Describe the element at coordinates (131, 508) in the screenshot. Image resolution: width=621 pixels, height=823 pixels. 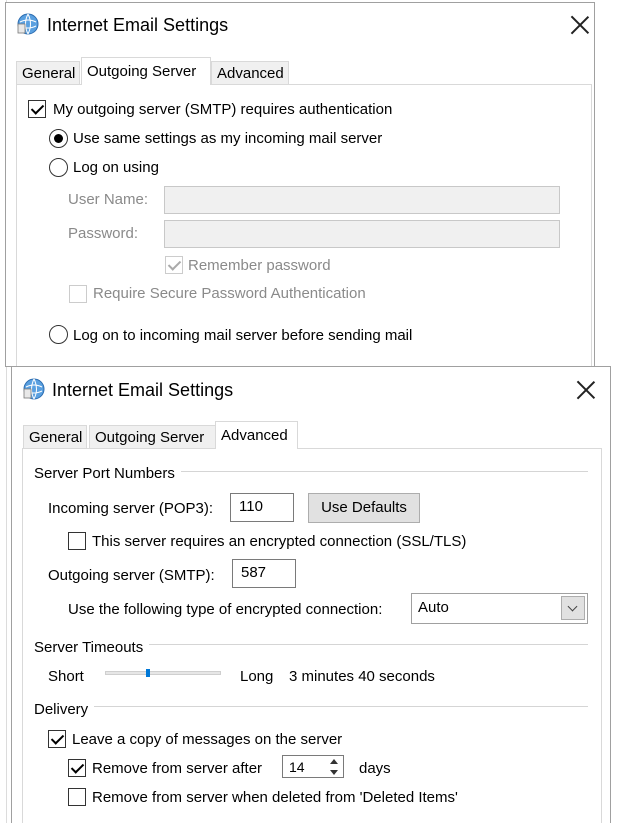
I see `incoming-server-label: Incoming server (POP3):` at that location.